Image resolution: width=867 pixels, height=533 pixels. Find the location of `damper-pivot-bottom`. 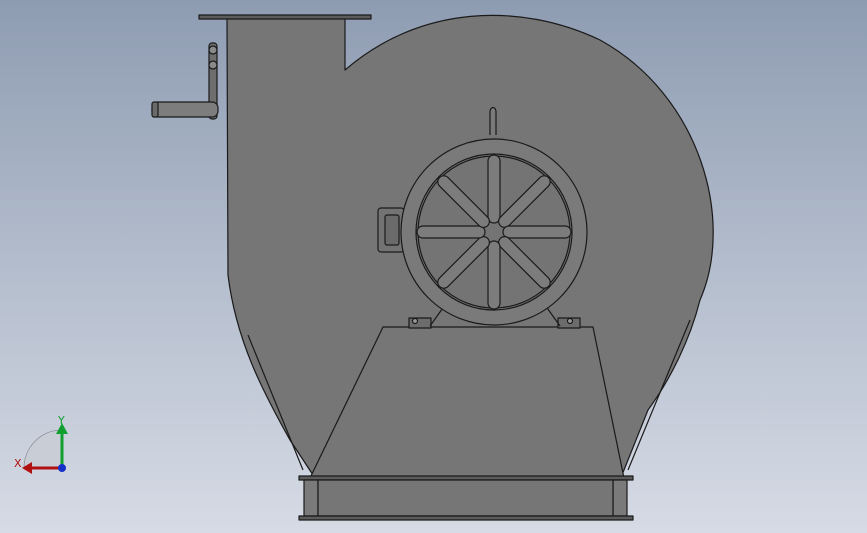

damper-pivot-bottom is located at coordinates (213, 65).